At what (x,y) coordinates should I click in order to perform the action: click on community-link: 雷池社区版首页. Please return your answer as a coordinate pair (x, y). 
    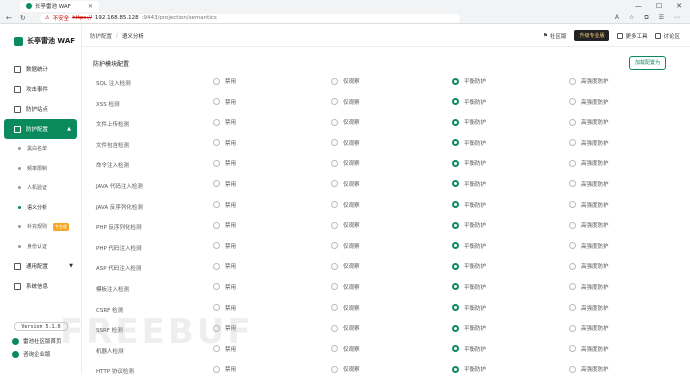
    Looking at the image, I should click on (37, 341).